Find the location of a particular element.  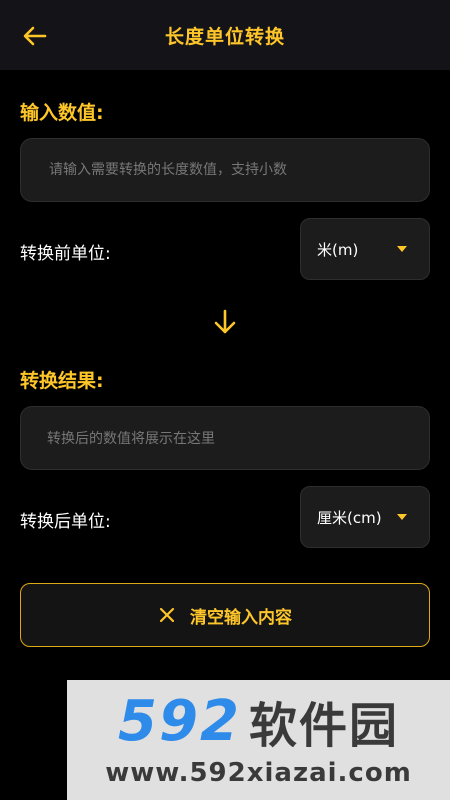

to-unit-label: 转换后单位: is located at coordinates (65, 522).